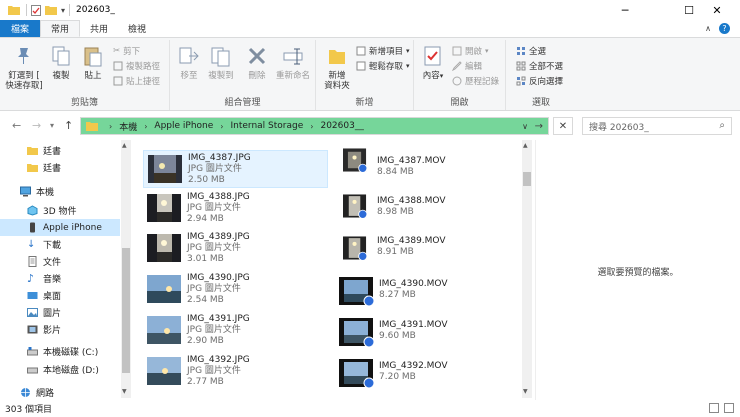 This screenshot has height=417, width=740. I want to click on nav-item-network: 網路, so click(60, 392).